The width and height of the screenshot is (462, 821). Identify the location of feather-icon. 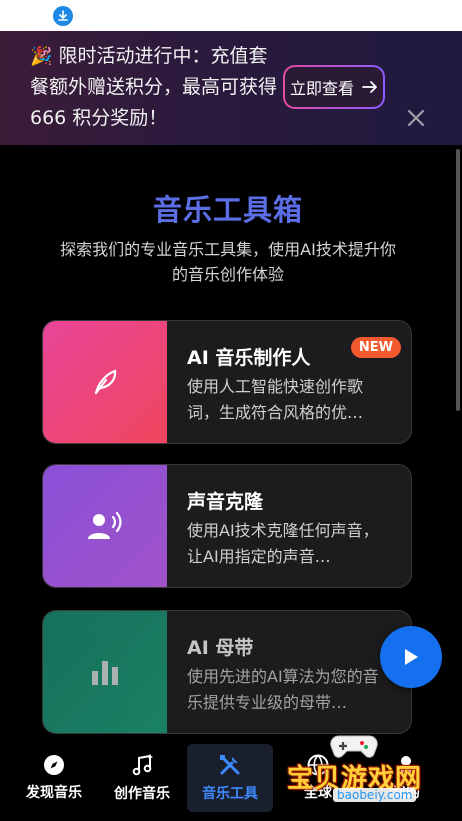
(105, 382).